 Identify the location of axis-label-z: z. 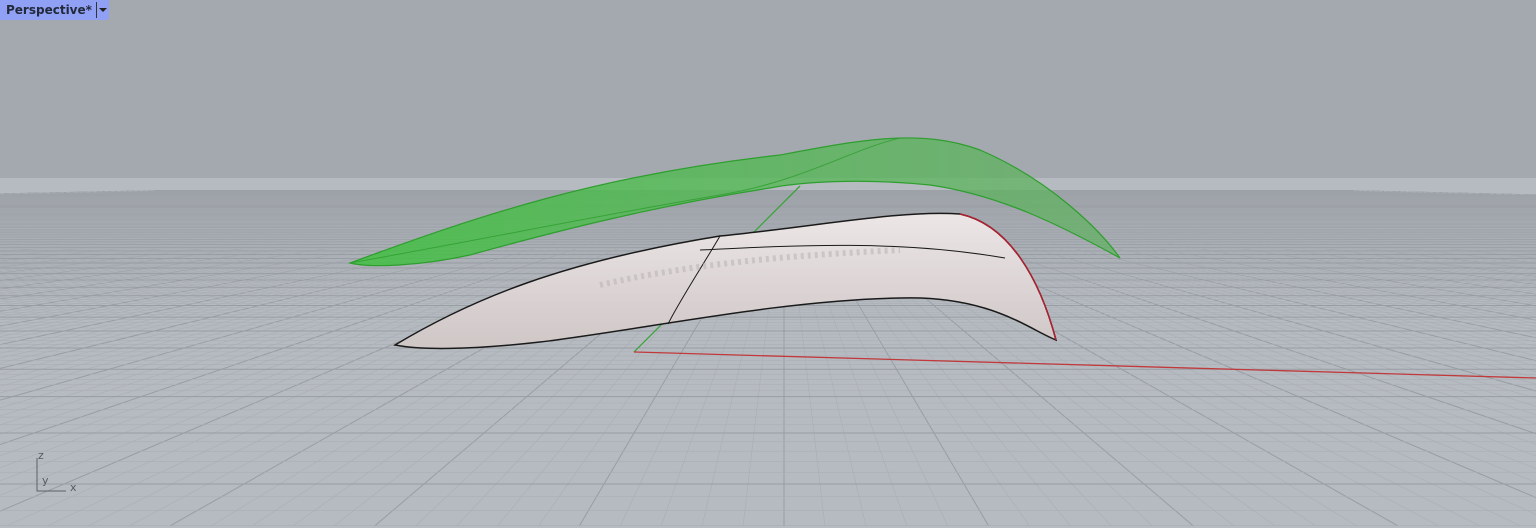
(41, 455).